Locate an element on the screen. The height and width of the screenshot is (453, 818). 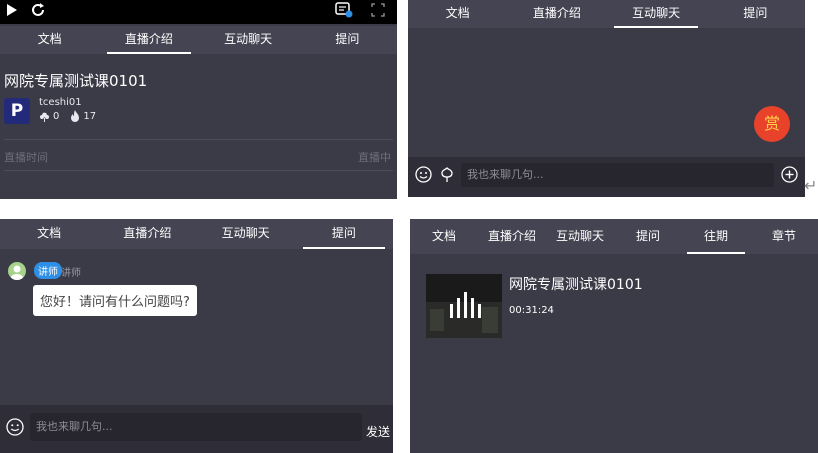
player-control-bar is located at coordinates (198, 12).